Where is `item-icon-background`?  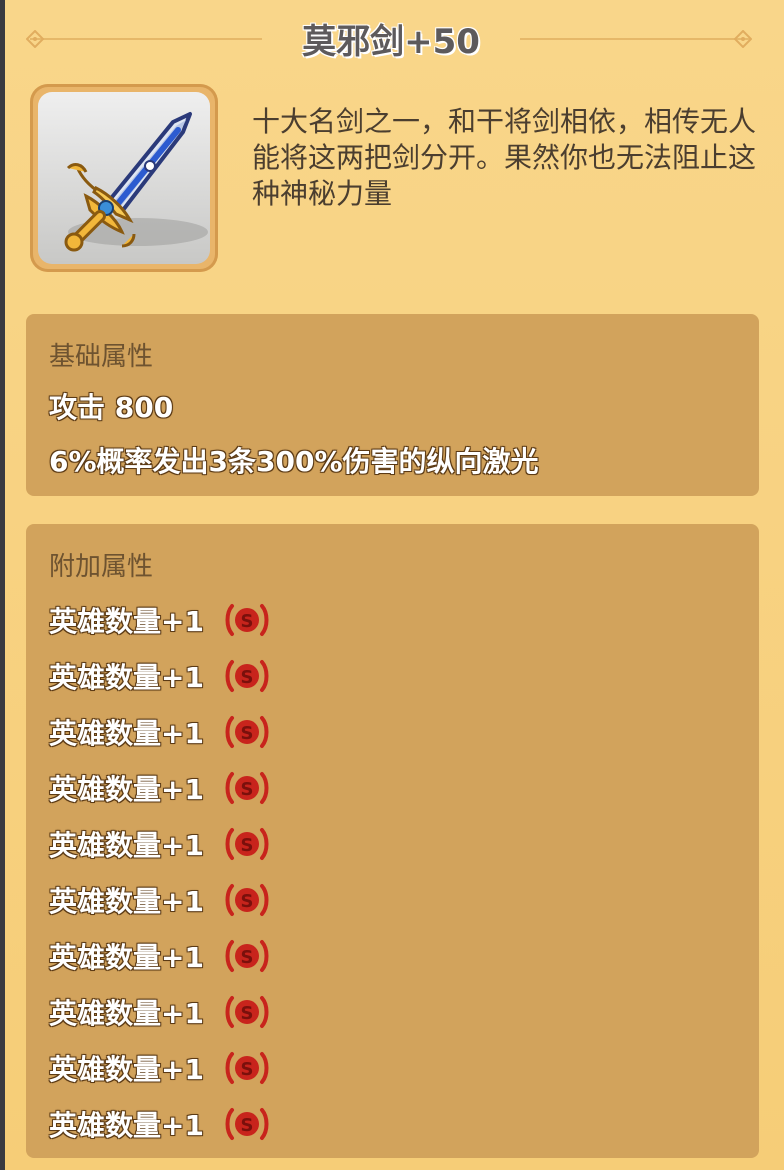
item-icon-background is located at coordinates (124, 178).